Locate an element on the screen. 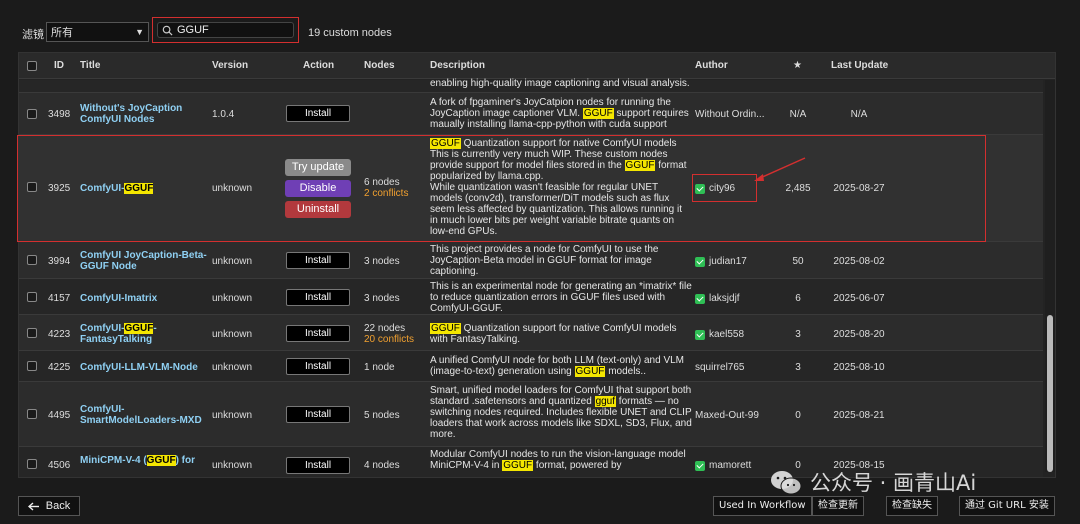  node-count-cell: 4 nodes is located at coordinates (382, 465).